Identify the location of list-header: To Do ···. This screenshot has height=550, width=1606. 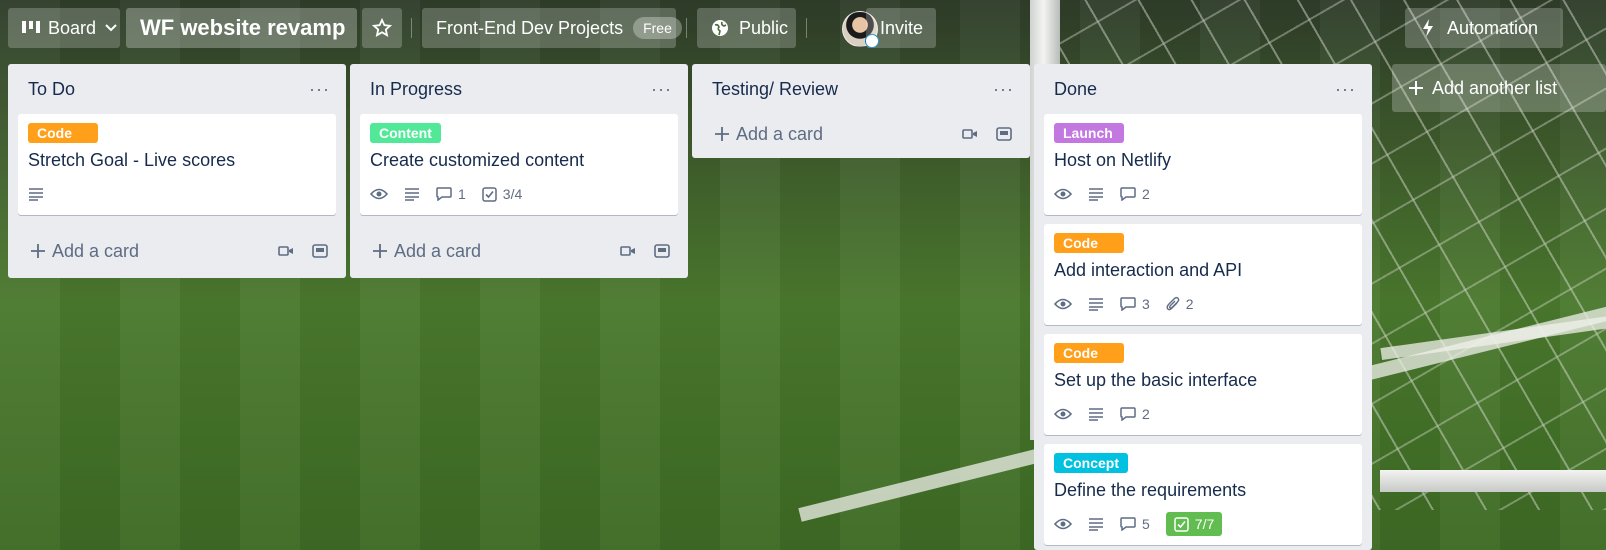
(177, 89).